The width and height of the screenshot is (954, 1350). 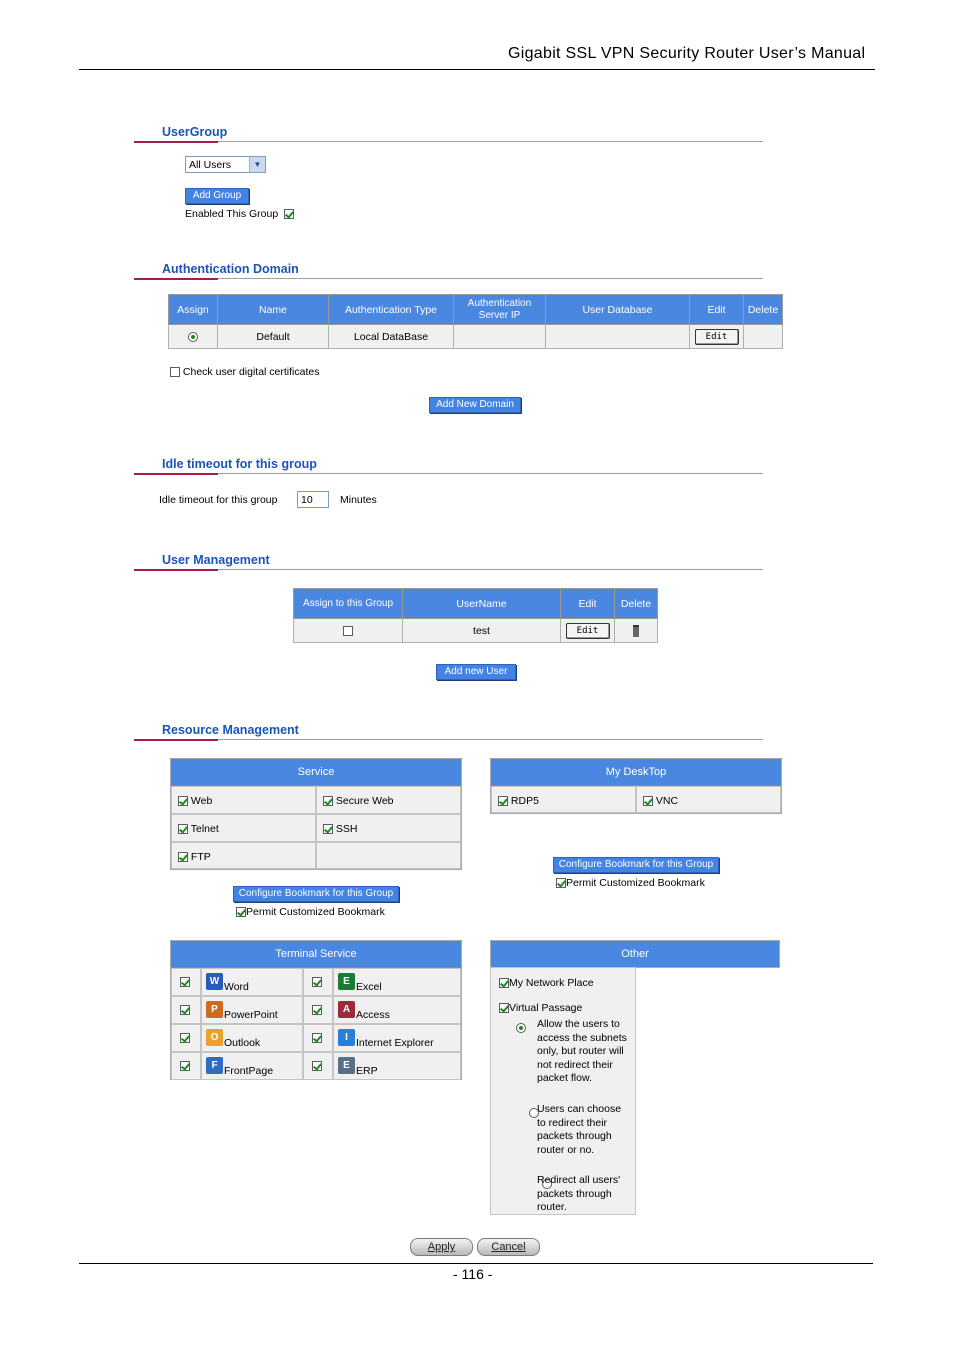 What do you see at coordinates (561, 883) in the screenshot?
I see `desktop-permit-checkbox` at bounding box center [561, 883].